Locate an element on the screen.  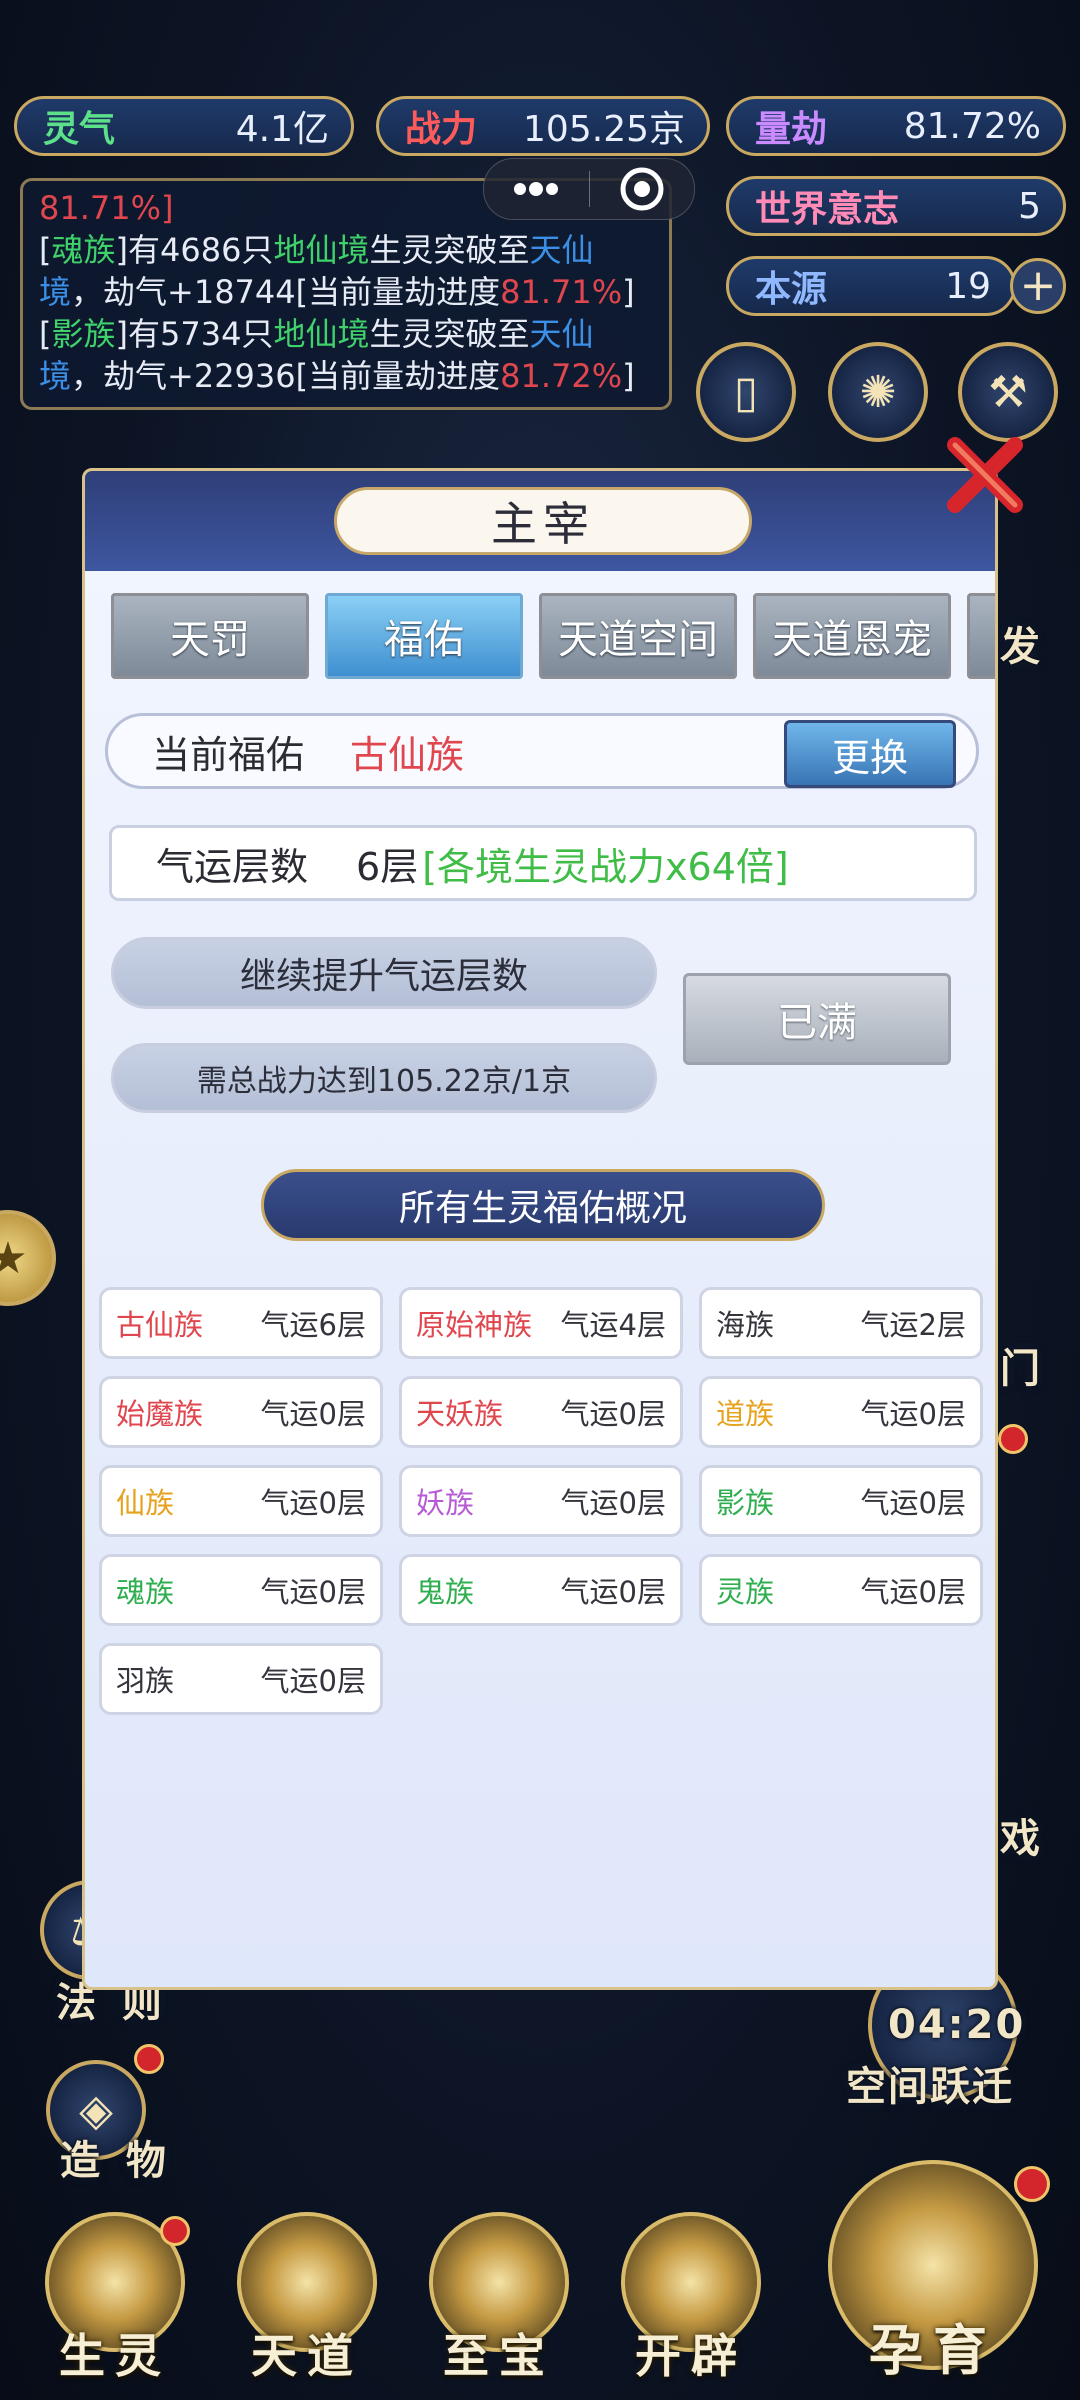
current-blessing-label: 当前福佑 is located at coordinates (228, 754).